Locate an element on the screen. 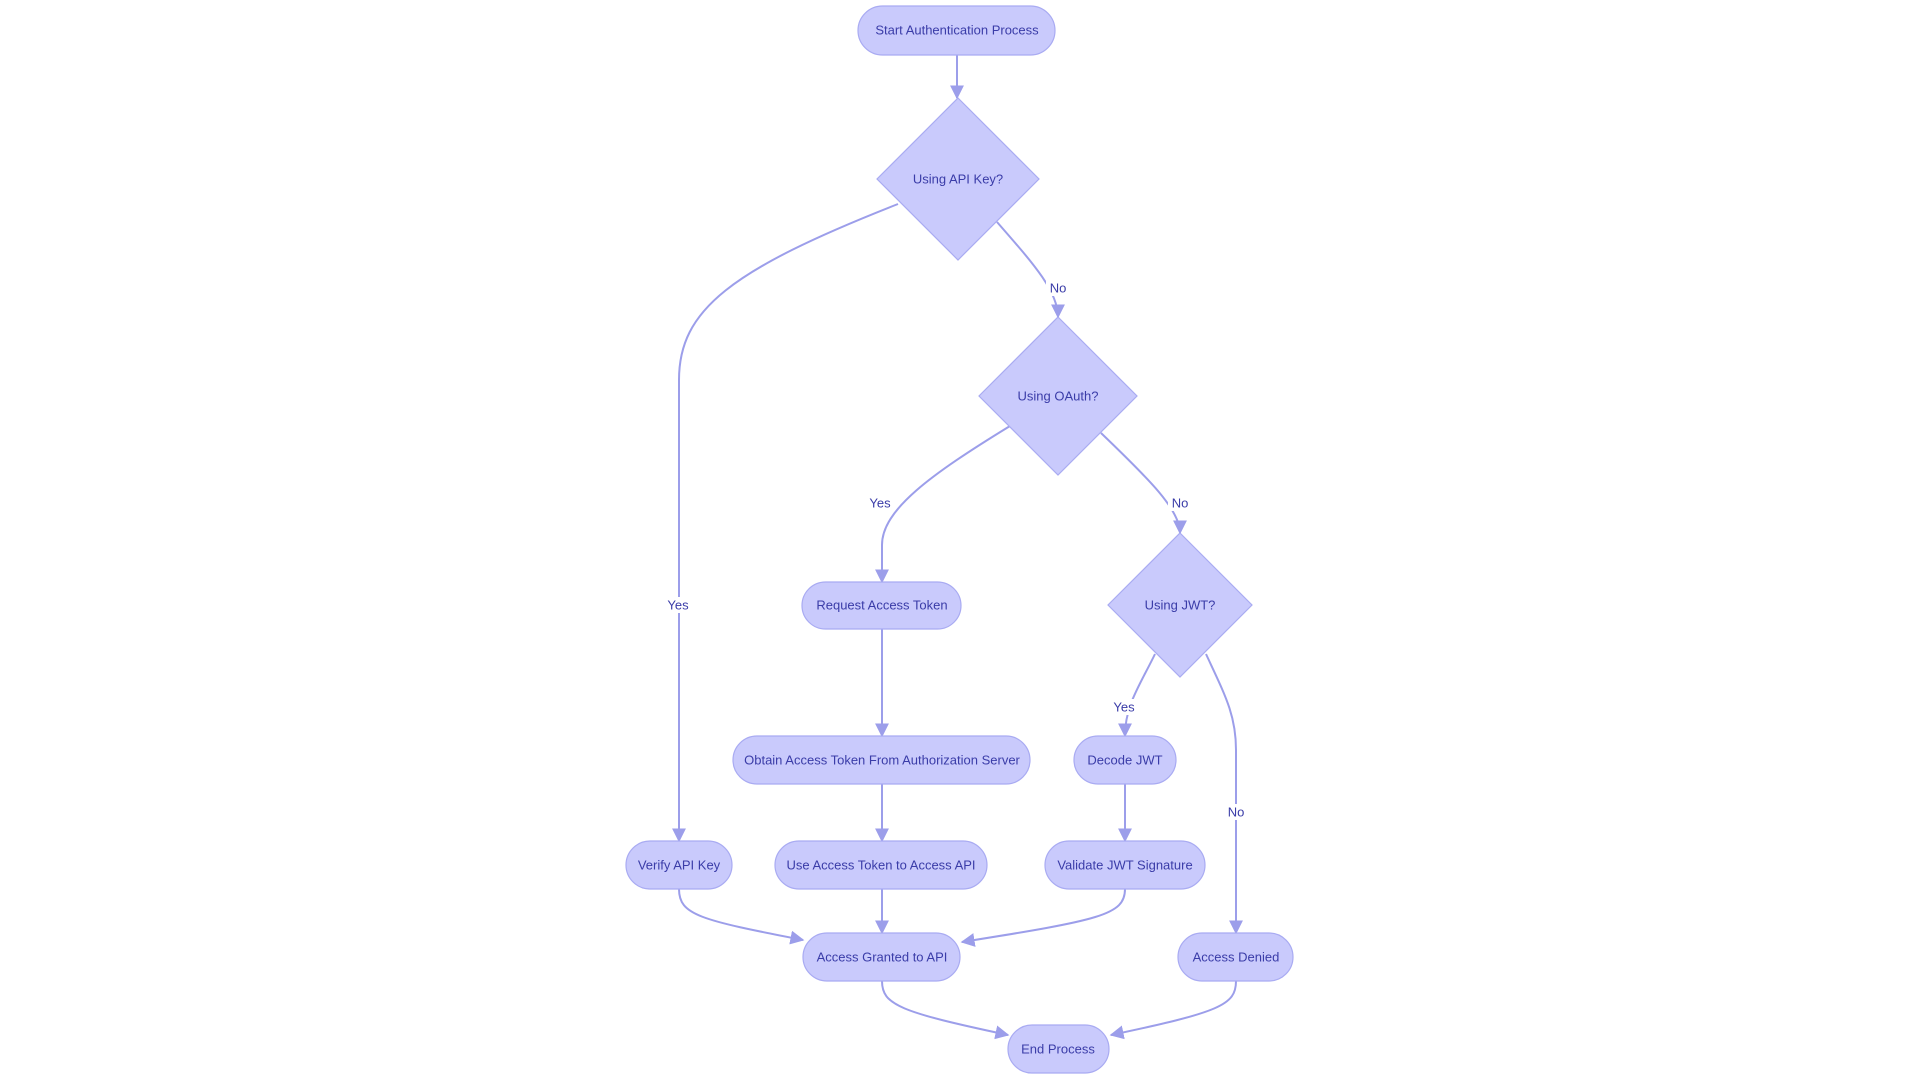 The height and width of the screenshot is (1080, 1920). node-access-granted: Access Granted to API is located at coordinates (881, 957).